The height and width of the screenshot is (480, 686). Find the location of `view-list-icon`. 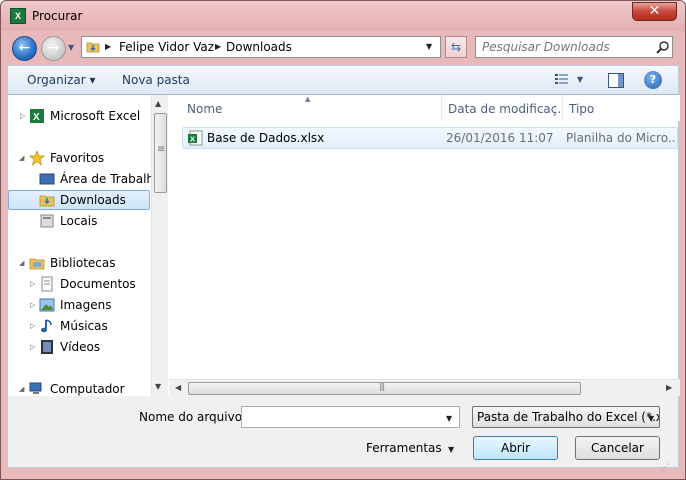

view-list-icon is located at coordinates (561, 79).